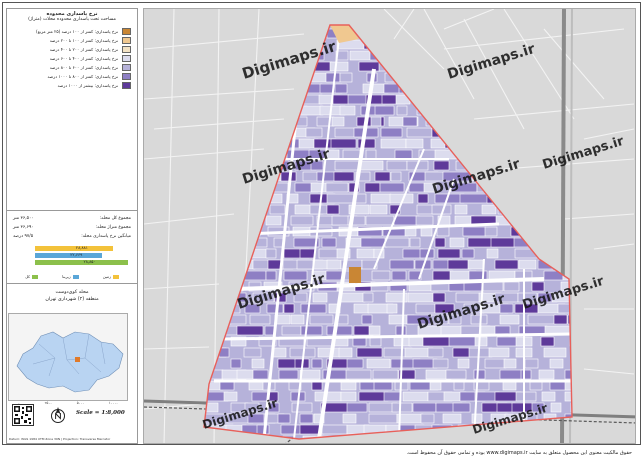  What do you see at coordinates (76, 254) in the screenshot?
I see `bar-value-label: ۲۲,۶۶۹` at bounding box center [76, 254].